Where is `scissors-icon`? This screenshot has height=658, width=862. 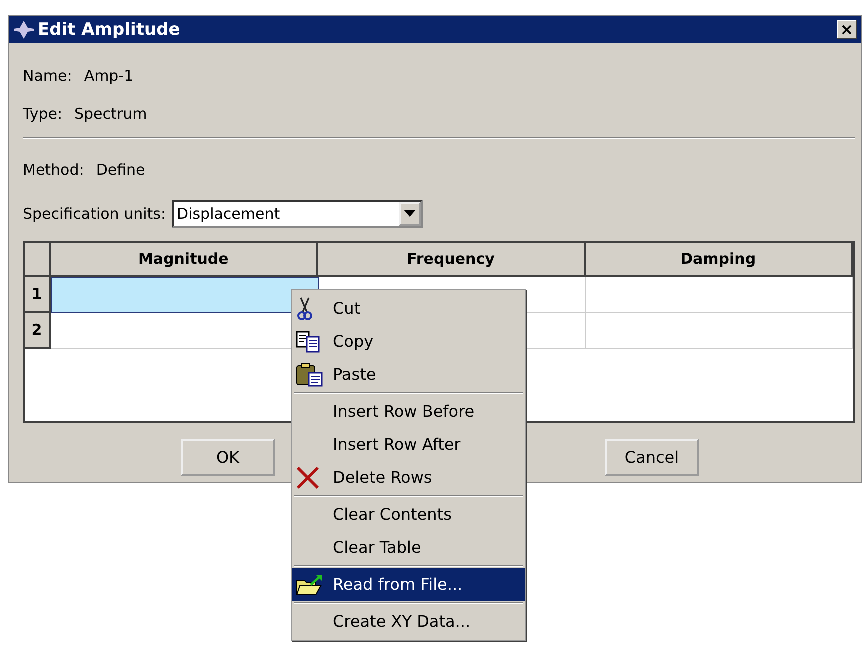 scissors-icon is located at coordinates (305, 308).